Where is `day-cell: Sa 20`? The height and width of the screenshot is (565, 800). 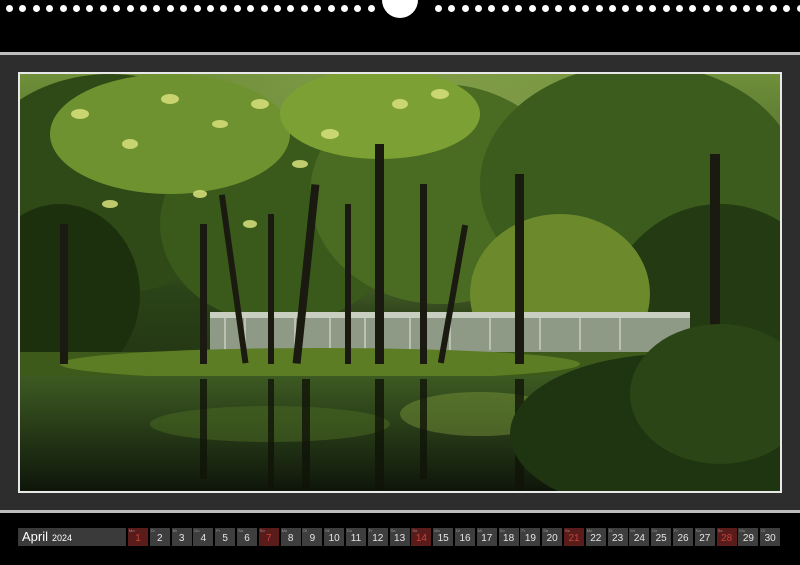 day-cell: Sa 20 is located at coordinates (552, 537).